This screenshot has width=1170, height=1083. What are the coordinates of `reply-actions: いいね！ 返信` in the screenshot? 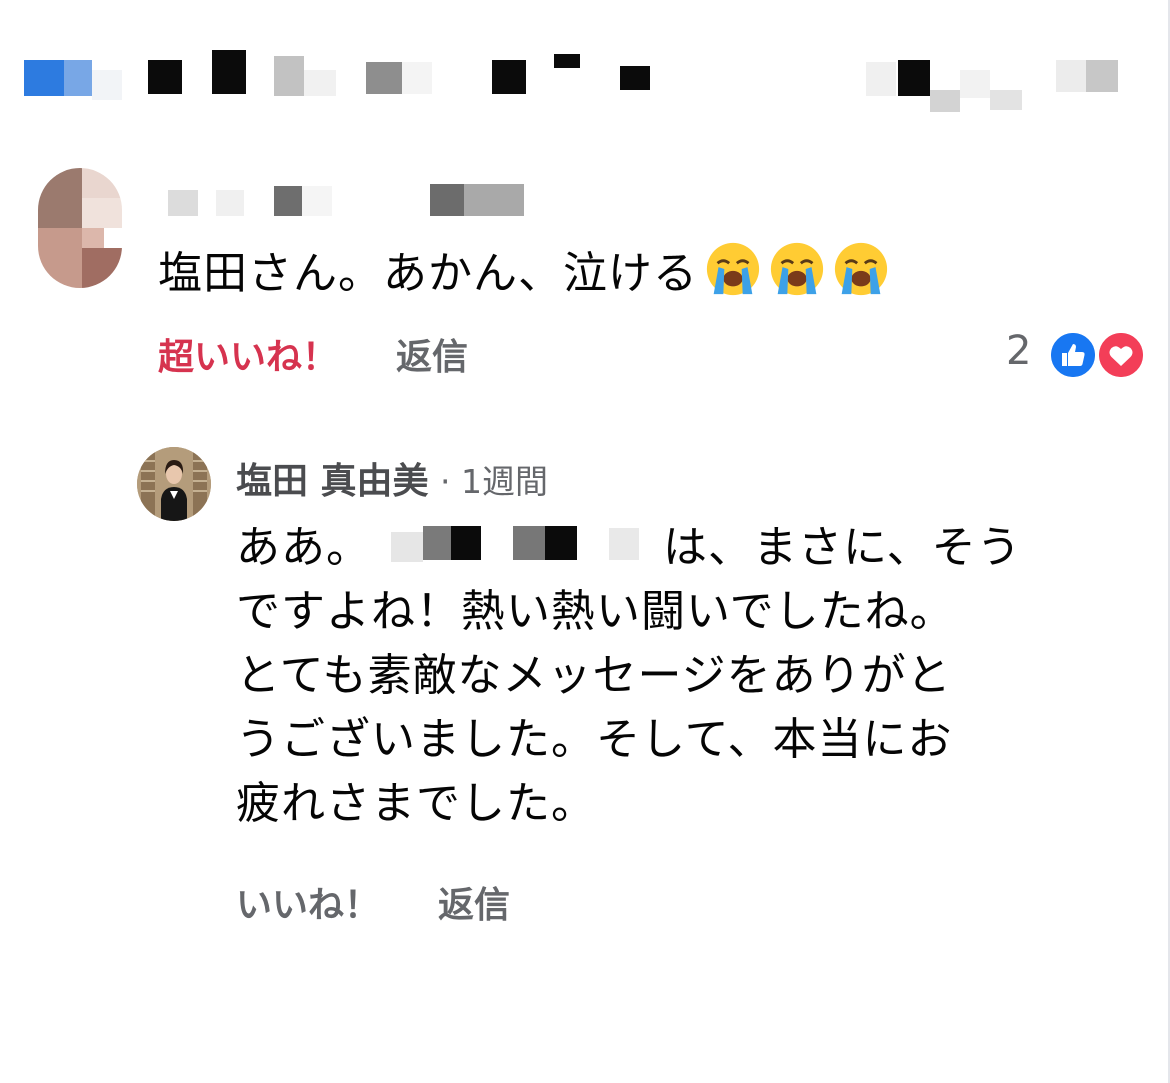 It's located at (373, 902).